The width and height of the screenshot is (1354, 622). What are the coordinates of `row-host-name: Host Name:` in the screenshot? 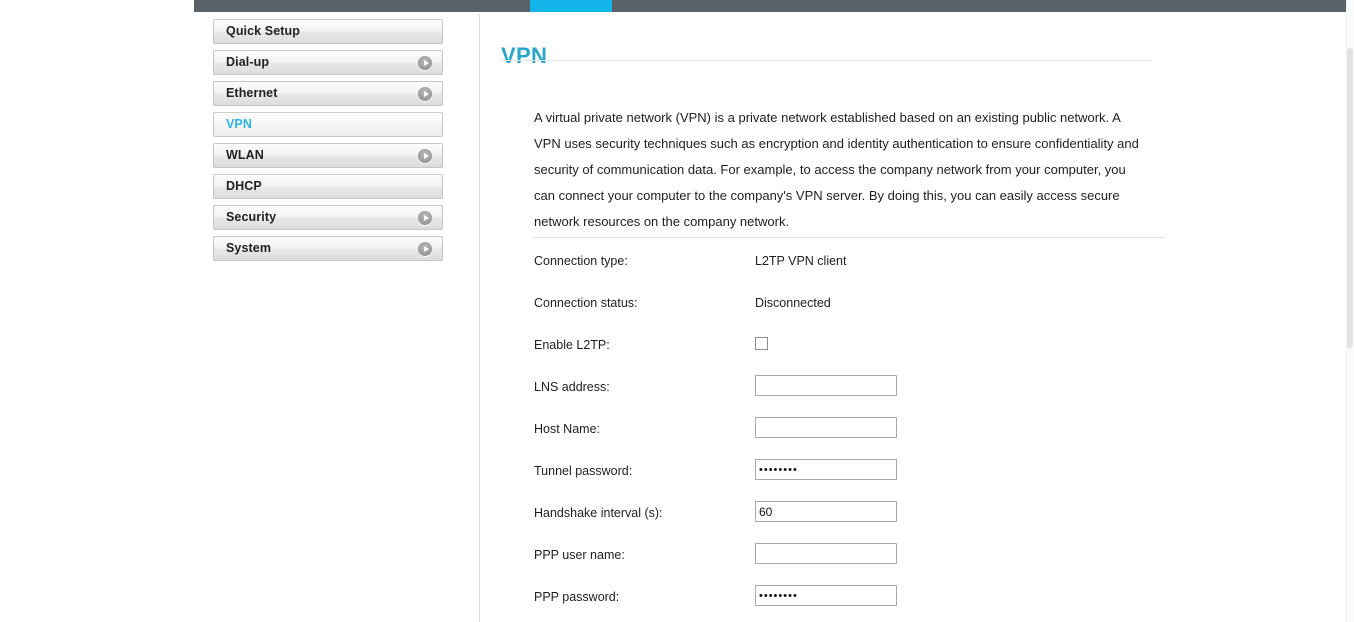 It's located at (884, 438).